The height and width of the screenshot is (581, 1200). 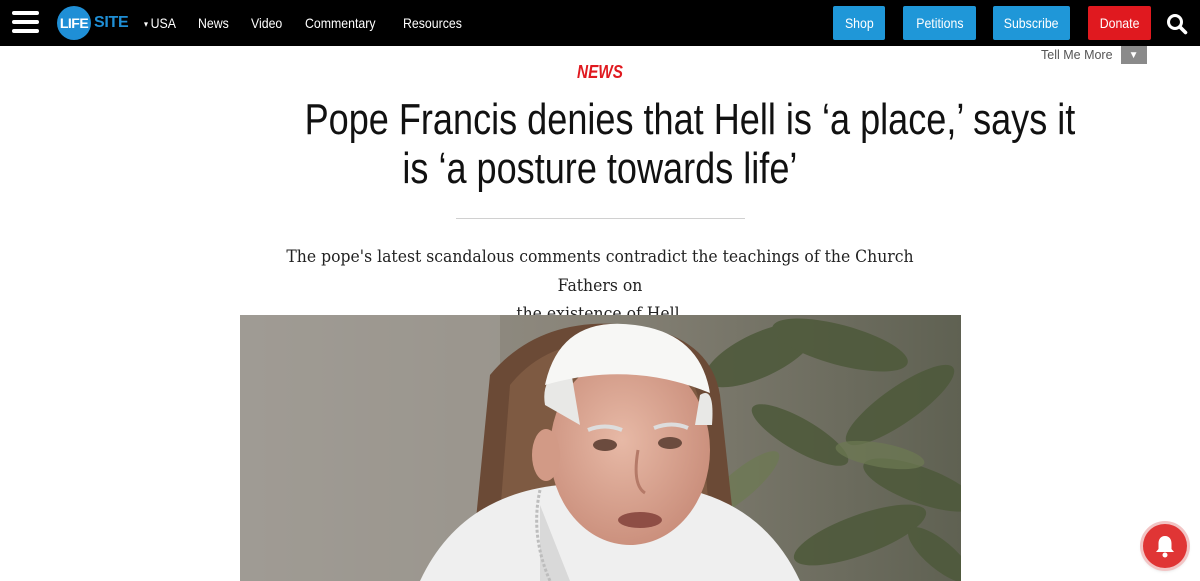 What do you see at coordinates (25, 22) in the screenshot?
I see `hamburger-menu-icon` at bounding box center [25, 22].